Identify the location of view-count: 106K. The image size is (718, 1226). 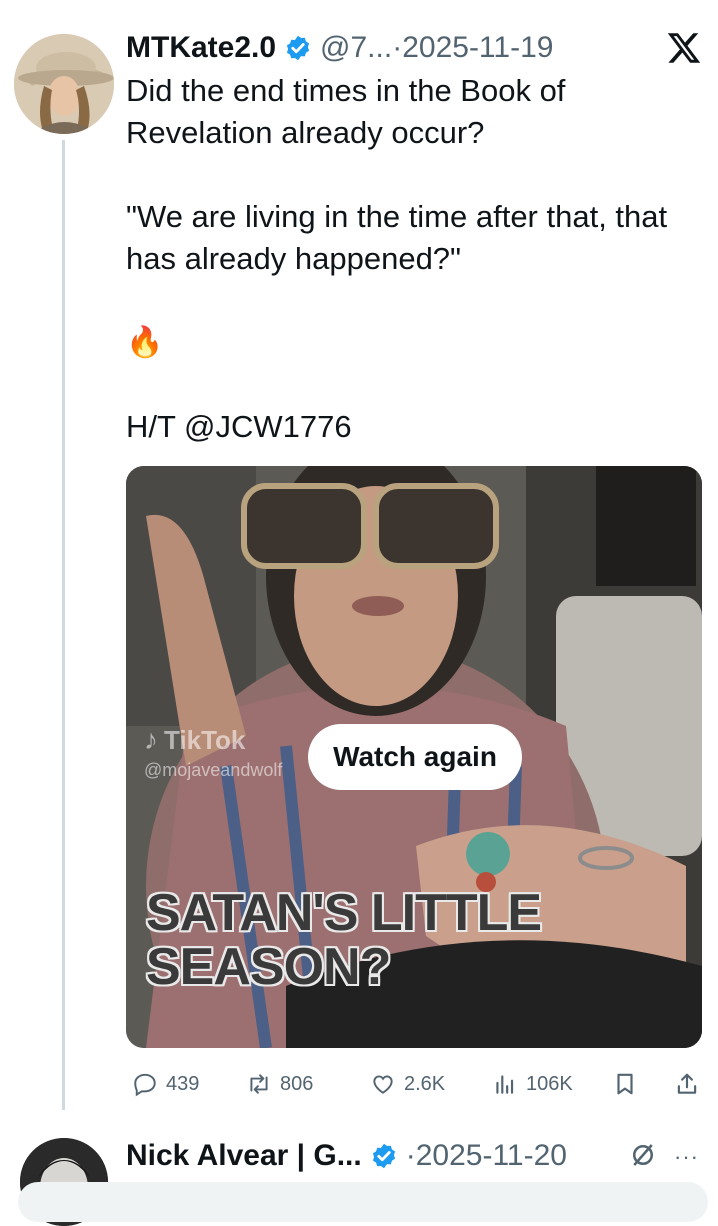
(549, 1083).